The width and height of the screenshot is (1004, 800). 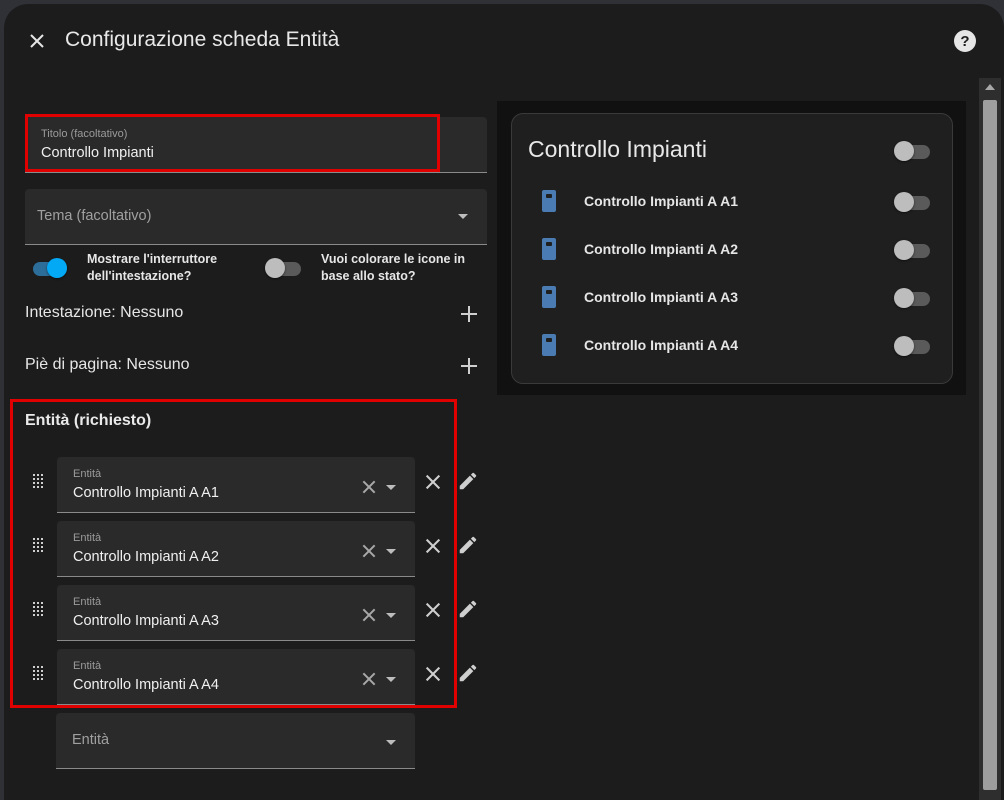 I want to click on help-button: ?, so click(x=965, y=41).